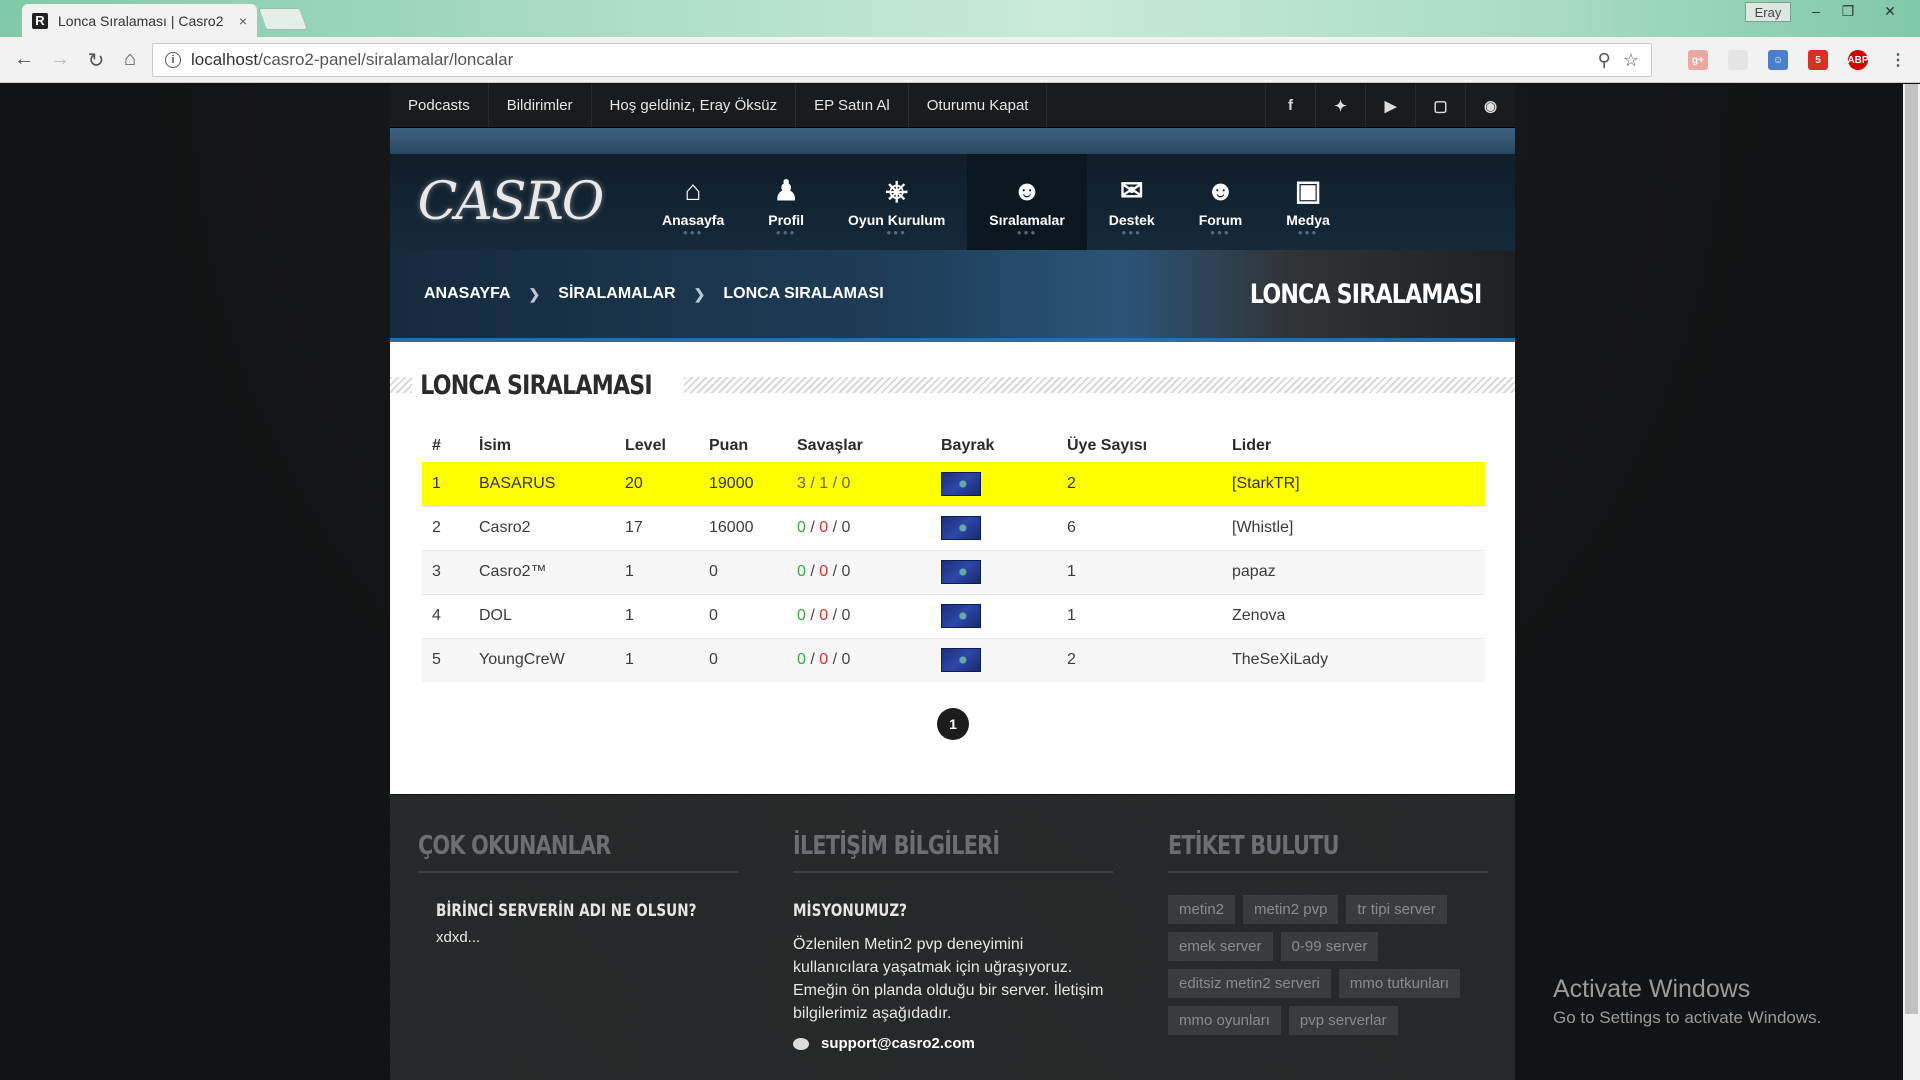 The image size is (1920, 1080). What do you see at coordinates (1390, 105) in the screenshot?
I see `youtube-icon: ▶` at bounding box center [1390, 105].